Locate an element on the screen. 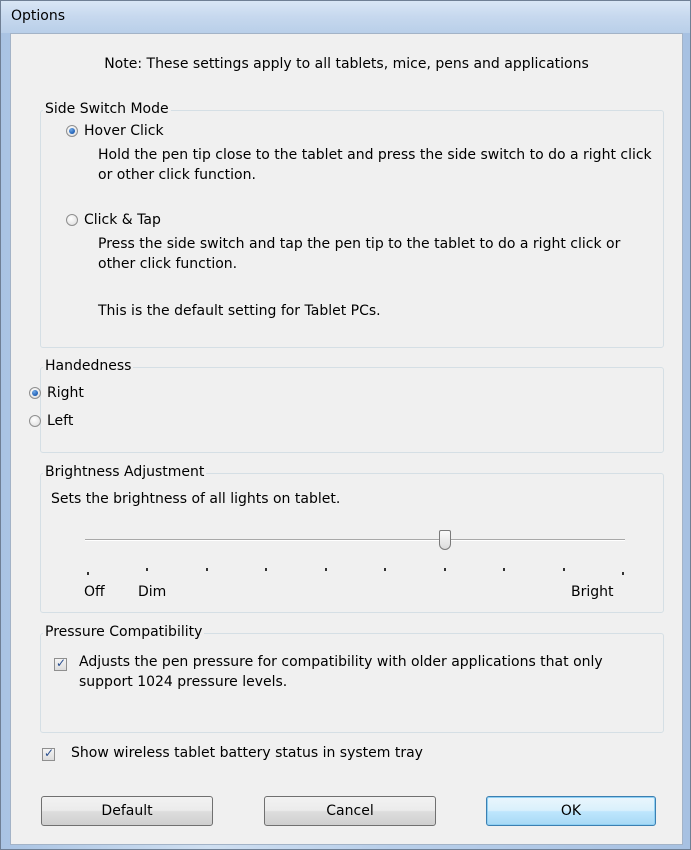 Image resolution: width=691 pixels, height=850 pixels. ok-button: OK is located at coordinates (571, 811).